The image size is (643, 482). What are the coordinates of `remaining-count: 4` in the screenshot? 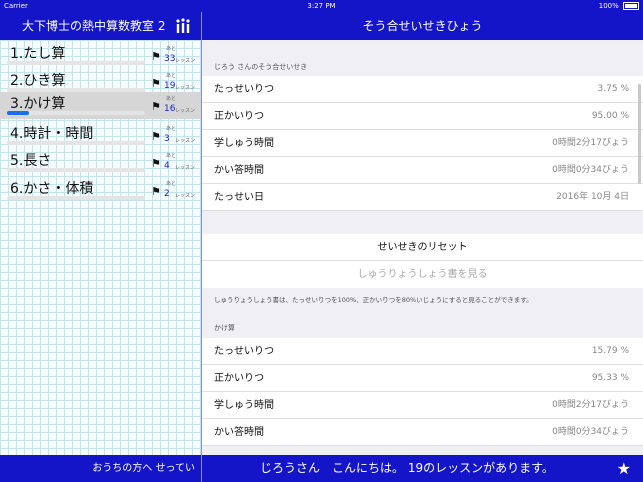 It's located at (167, 166).